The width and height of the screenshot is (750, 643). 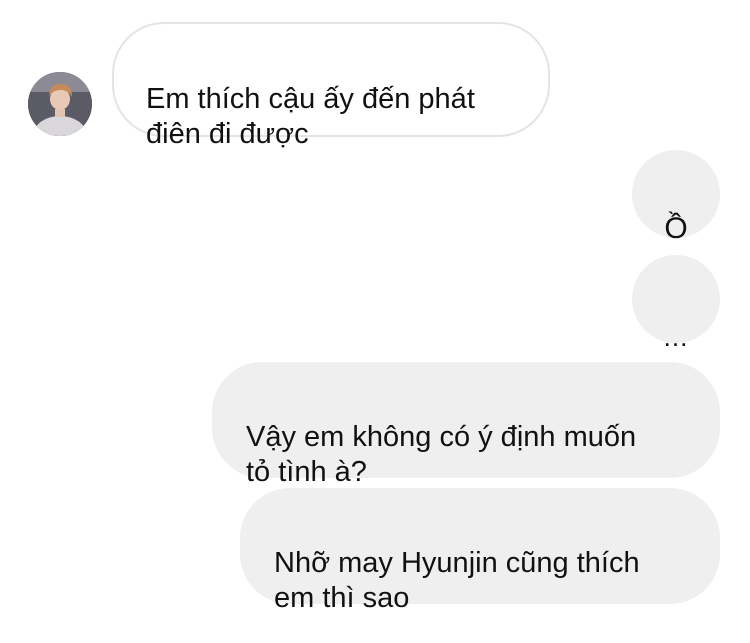 I want to click on message-text: Ồ, so click(x=676, y=228).